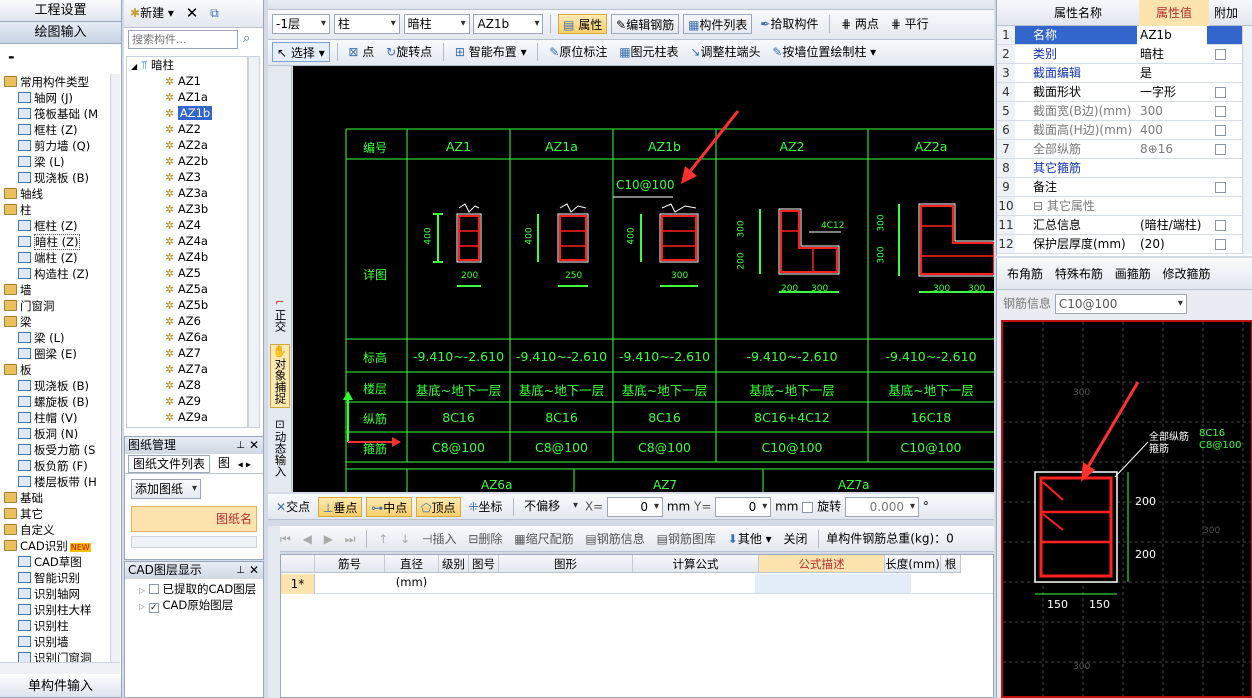 The width and height of the screenshot is (1252, 698). What do you see at coordinates (183, 39) in the screenshot?
I see `component-search-input` at bounding box center [183, 39].